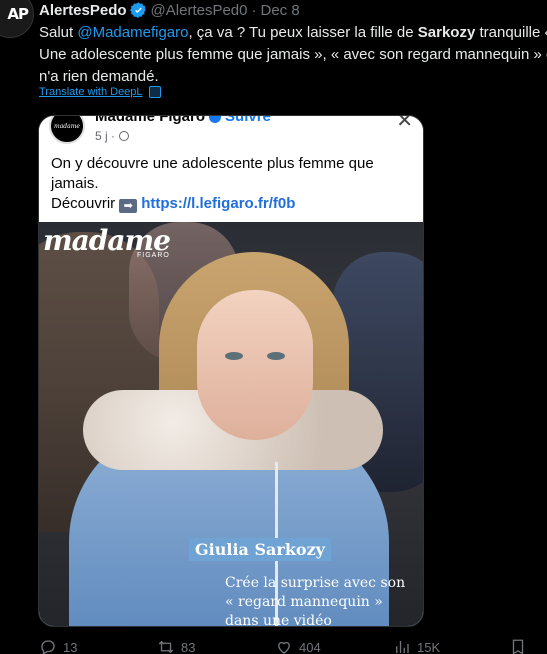 The image size is (547, 654). I want to click on embedded-page-name: Madame Figaro Suivre, so click(183, 120).